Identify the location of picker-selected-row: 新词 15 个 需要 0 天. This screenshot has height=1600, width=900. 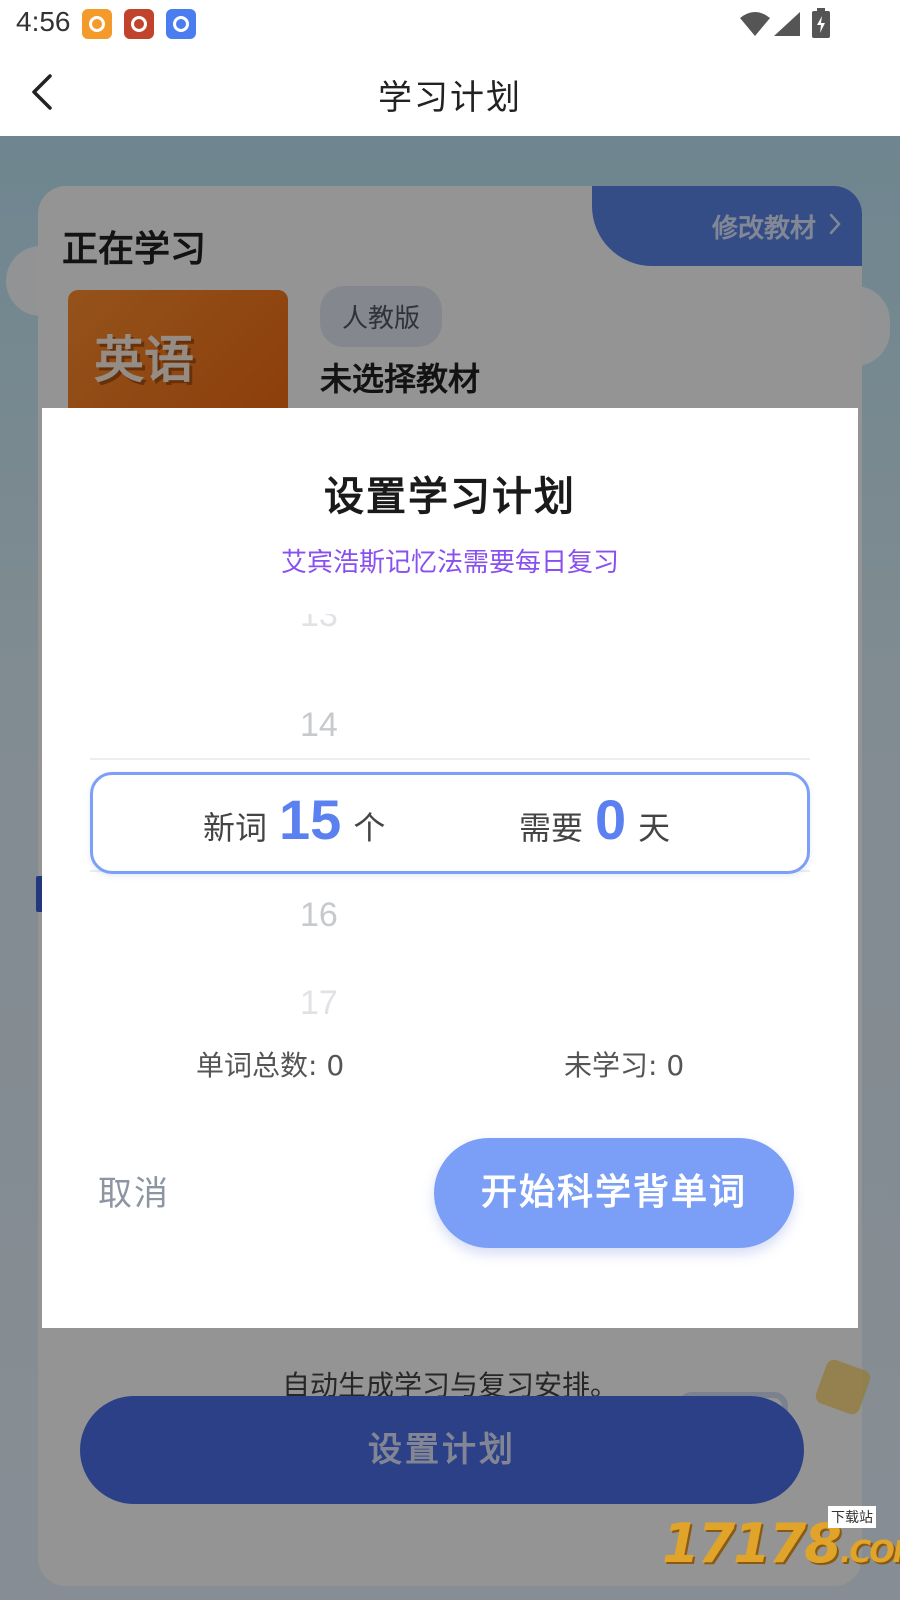
(450, 823).